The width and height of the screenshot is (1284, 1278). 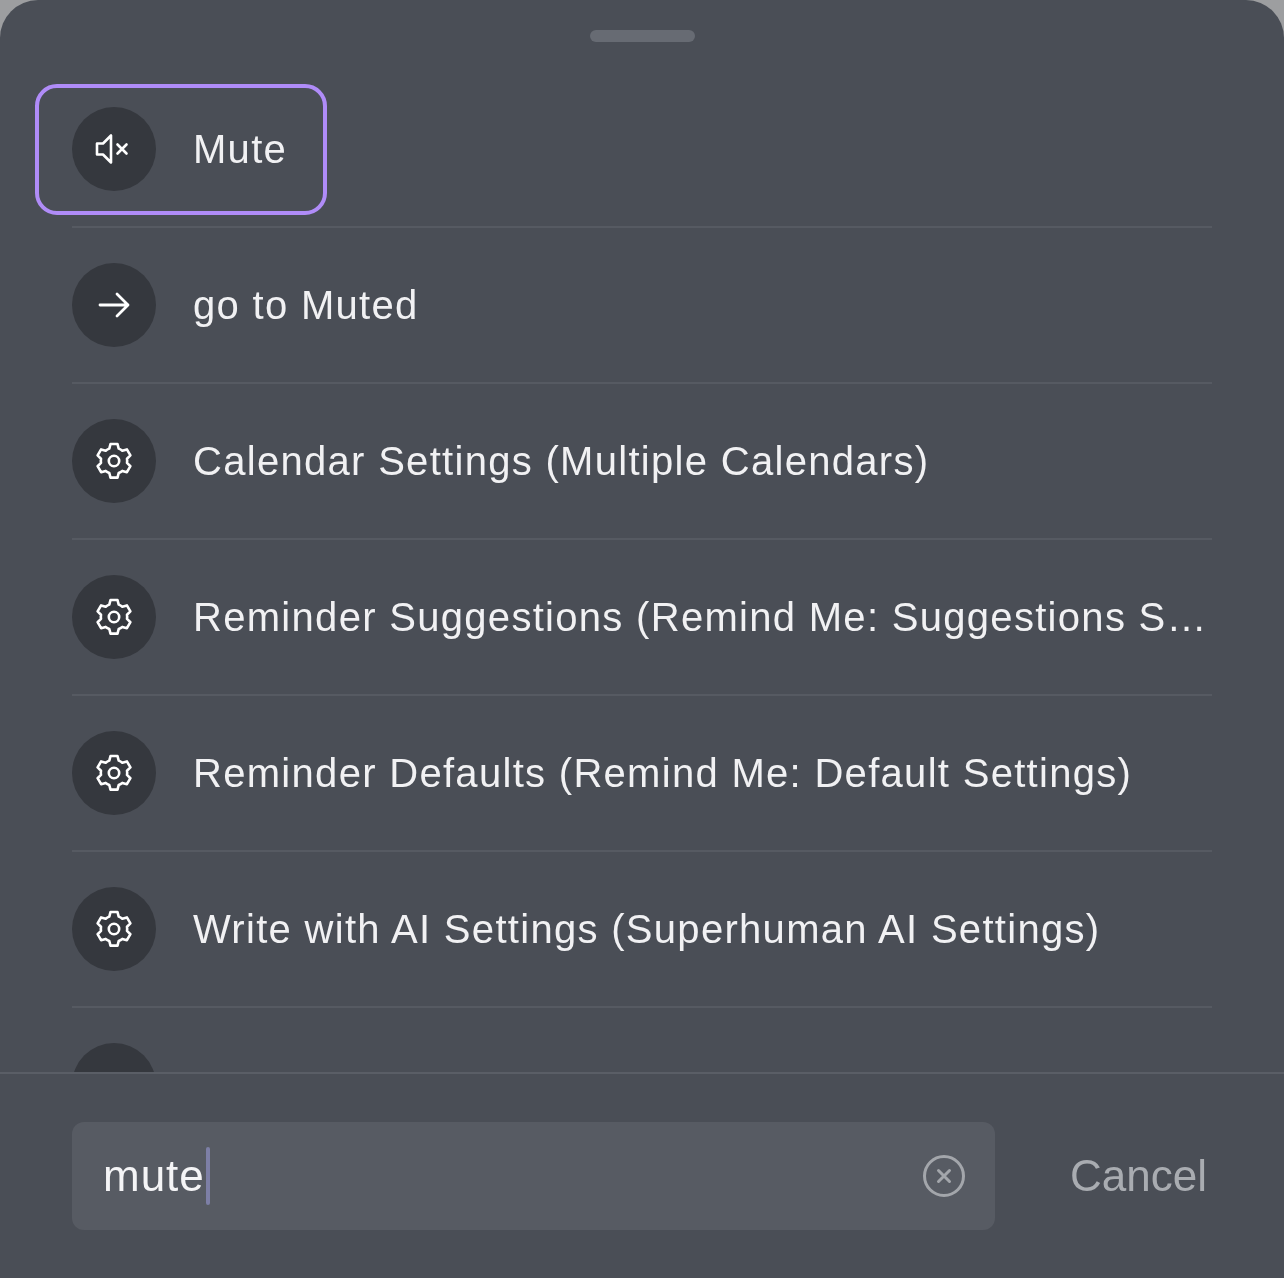 What do you see at coordinates (247, 305) in the screenshot?
I see `command-item: go to Muted` at bounding box center [247, 305].